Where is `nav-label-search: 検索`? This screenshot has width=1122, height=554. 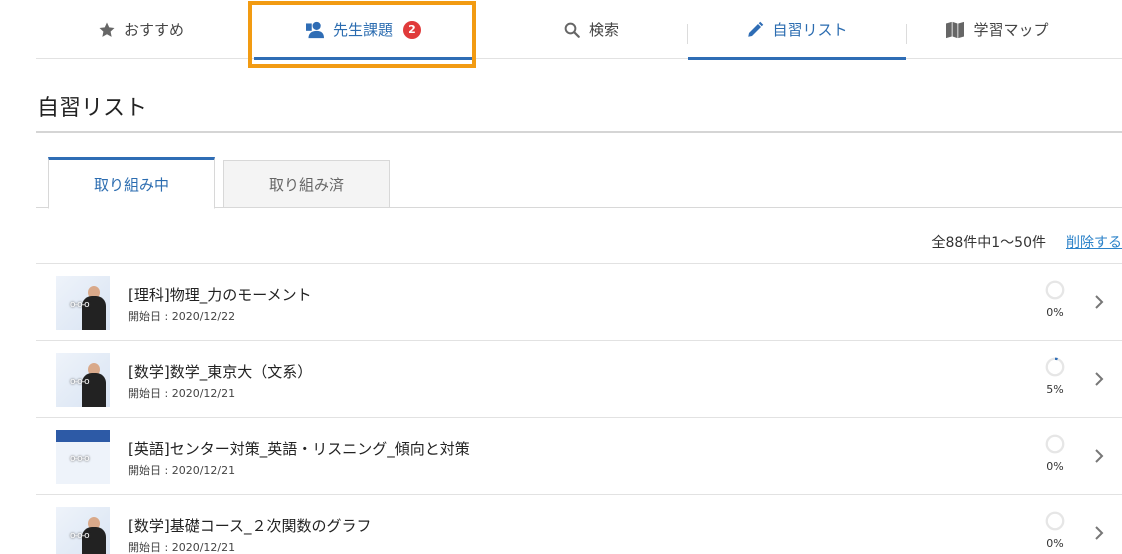
nav-label-search: 検索 is located at coordinates (603, 30).